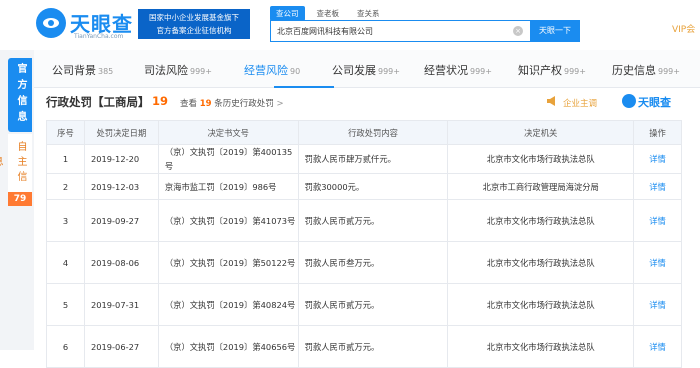 This screenshot has width=700, height=368. Describe the element at coordinates (121, 346) in the screenshot. I see `cell-date: 2019-06-27` at that location.